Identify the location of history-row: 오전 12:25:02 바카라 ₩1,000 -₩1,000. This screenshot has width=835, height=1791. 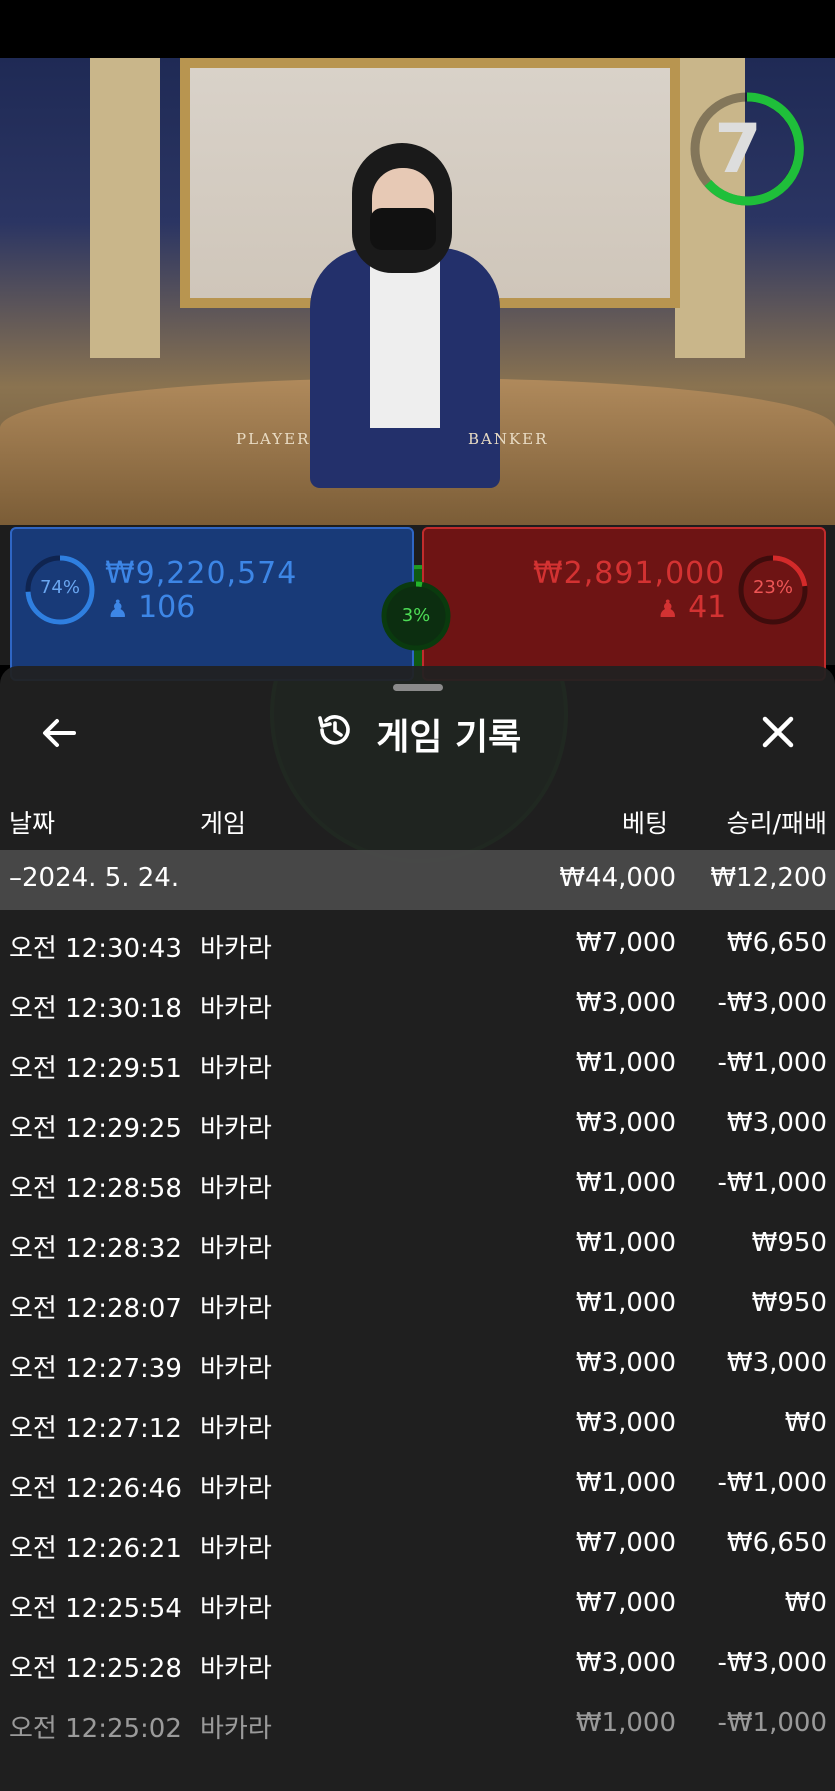
(417, 1725).